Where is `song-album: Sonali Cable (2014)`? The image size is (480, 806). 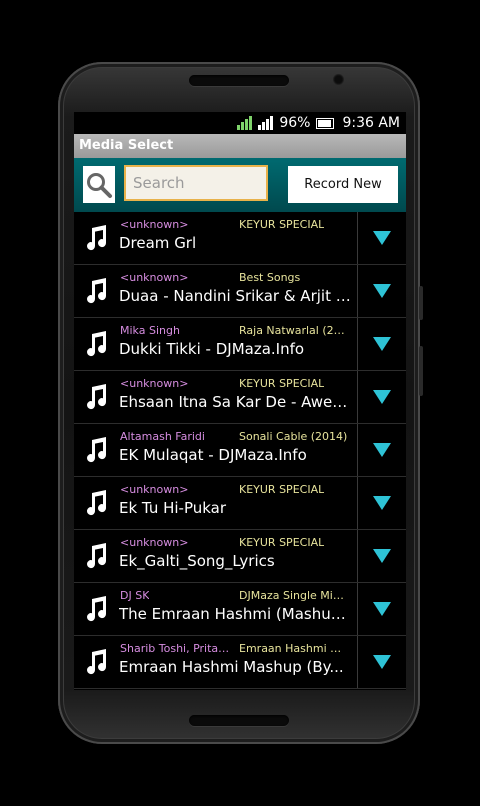
song-album: Sonali Cable (2014) is located at coordinates (293, 436).